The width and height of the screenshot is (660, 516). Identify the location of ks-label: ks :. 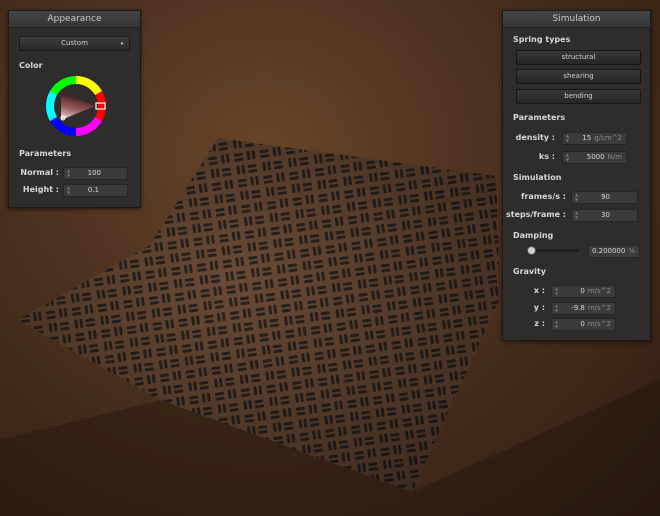
(546, 156).